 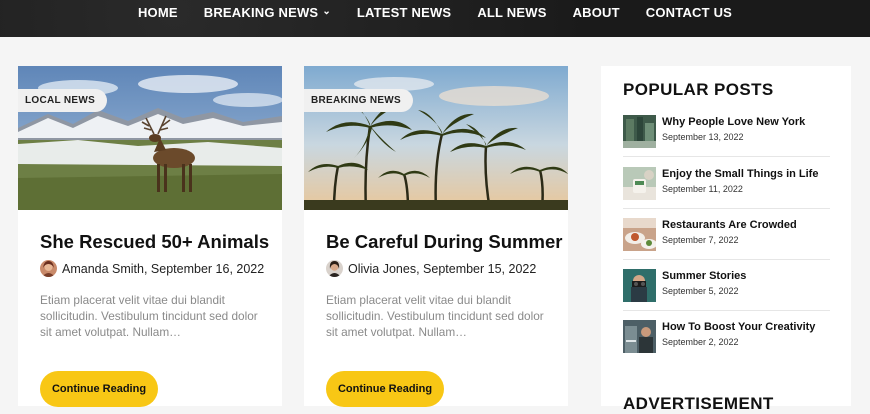 I want to click on nav-label: ALL NEWS, so click(x=512, y=12).